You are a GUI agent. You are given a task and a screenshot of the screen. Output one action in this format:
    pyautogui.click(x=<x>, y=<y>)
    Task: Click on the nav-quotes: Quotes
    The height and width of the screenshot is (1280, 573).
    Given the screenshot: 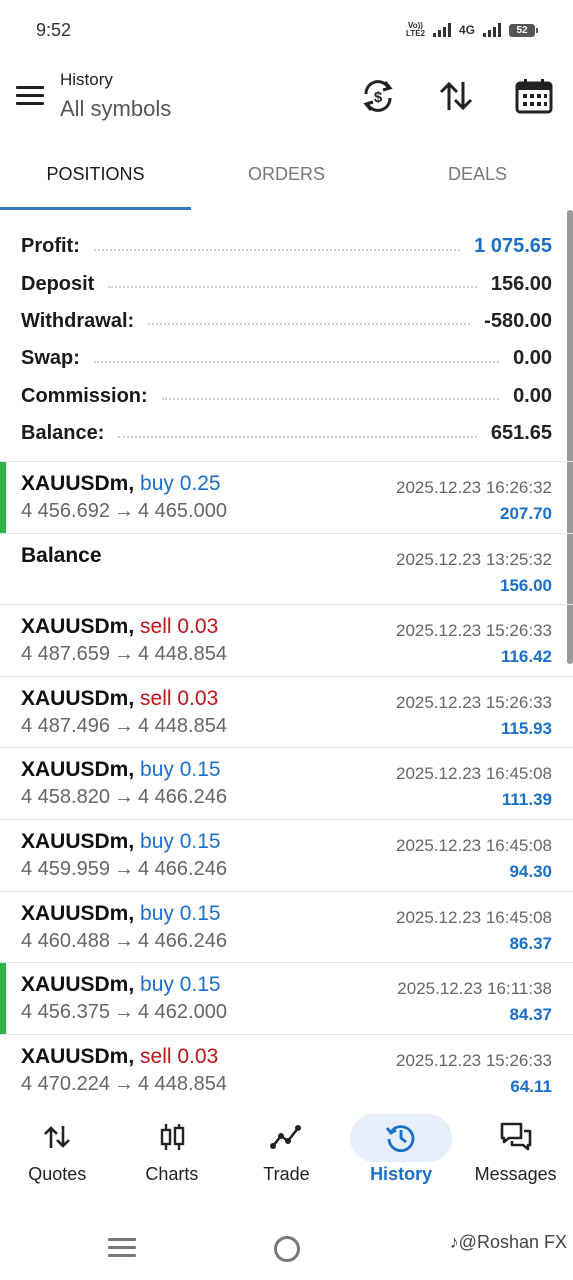 What is the action you would take?
    pyautogui.click(x=57, y=1150)
    